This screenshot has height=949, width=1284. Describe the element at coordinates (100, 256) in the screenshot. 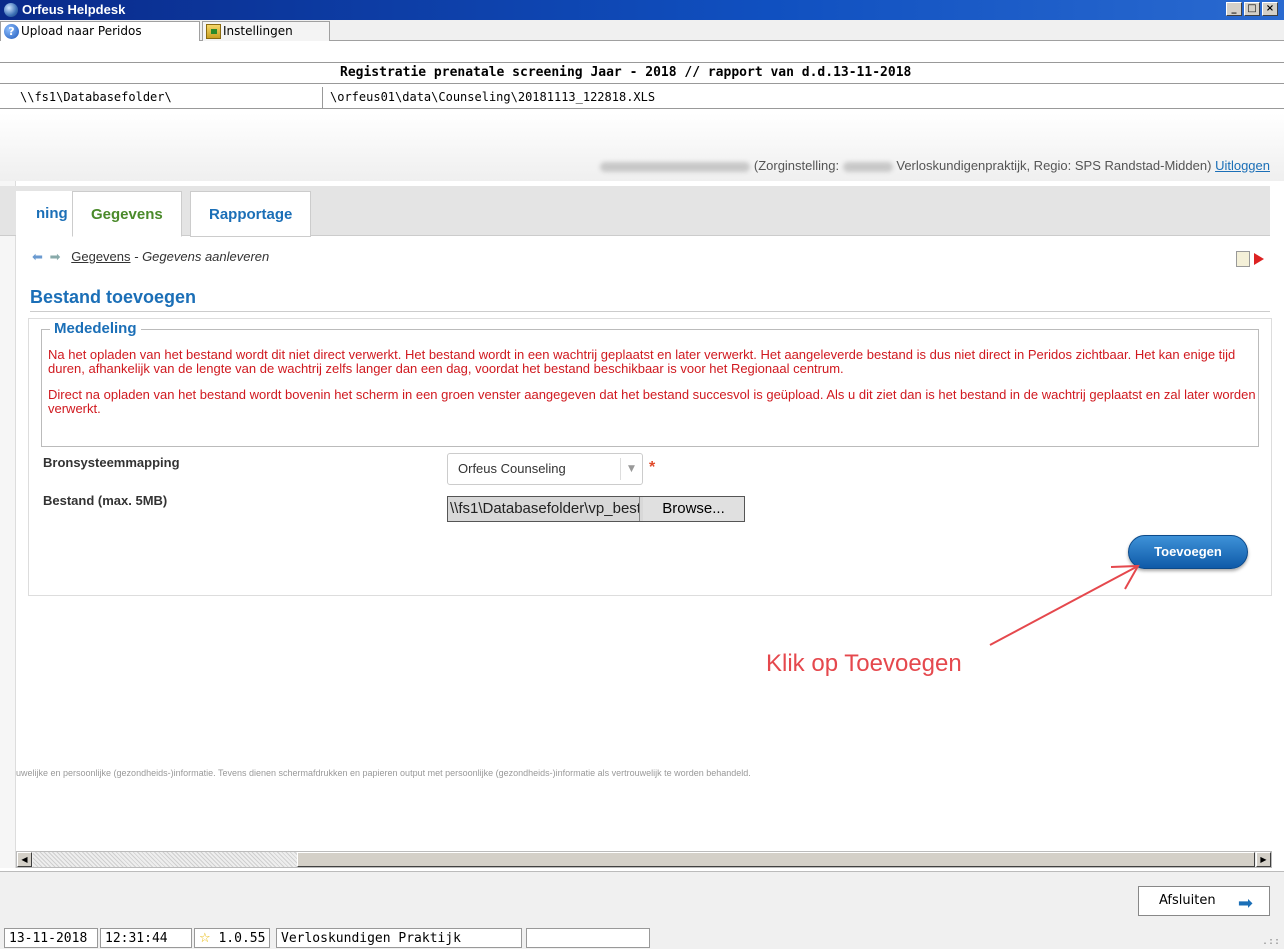

I see `breadcrumb-link-gegevens: Gegevens` at that location.